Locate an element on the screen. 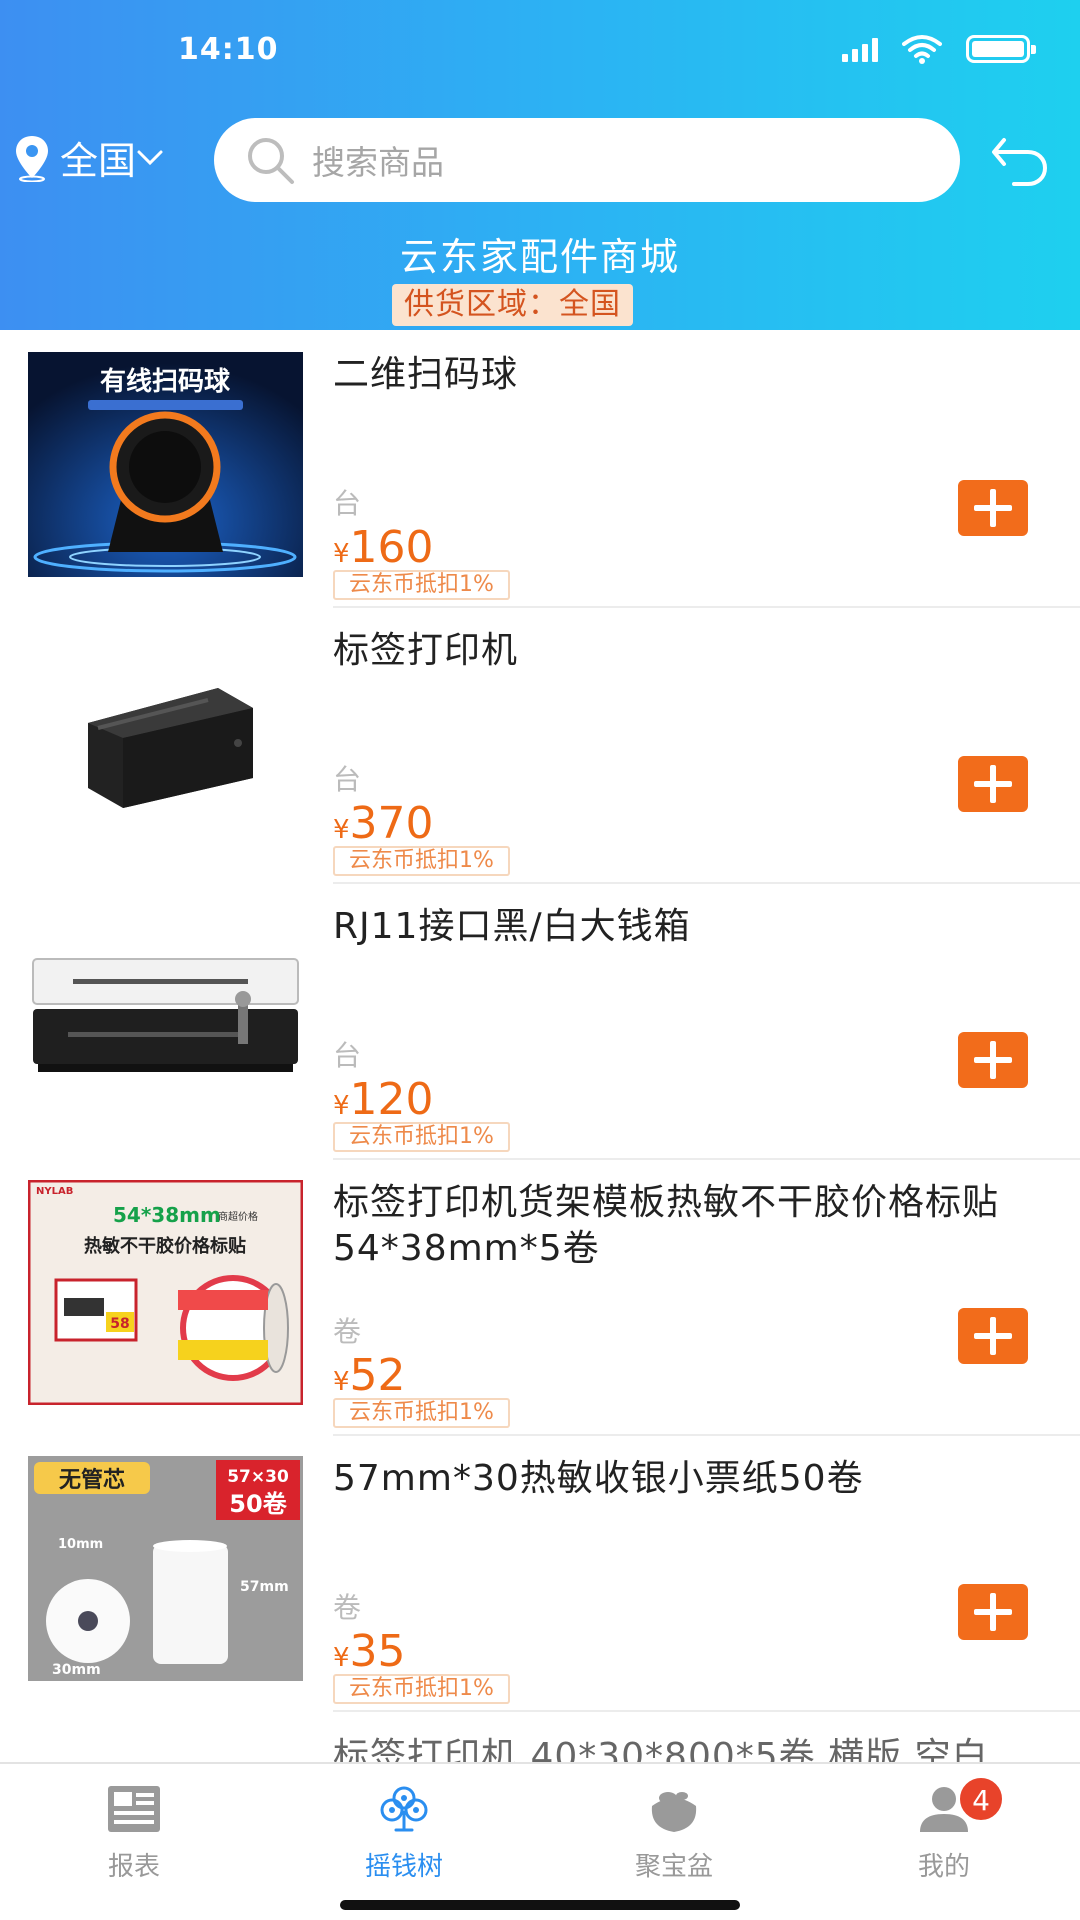 The height and width of the screenshot is (1920, 1080). product-item: 有线扫码球 二维扫码球 台 ¥160 云东币抵扣1% is located at coordinates (540, 470).